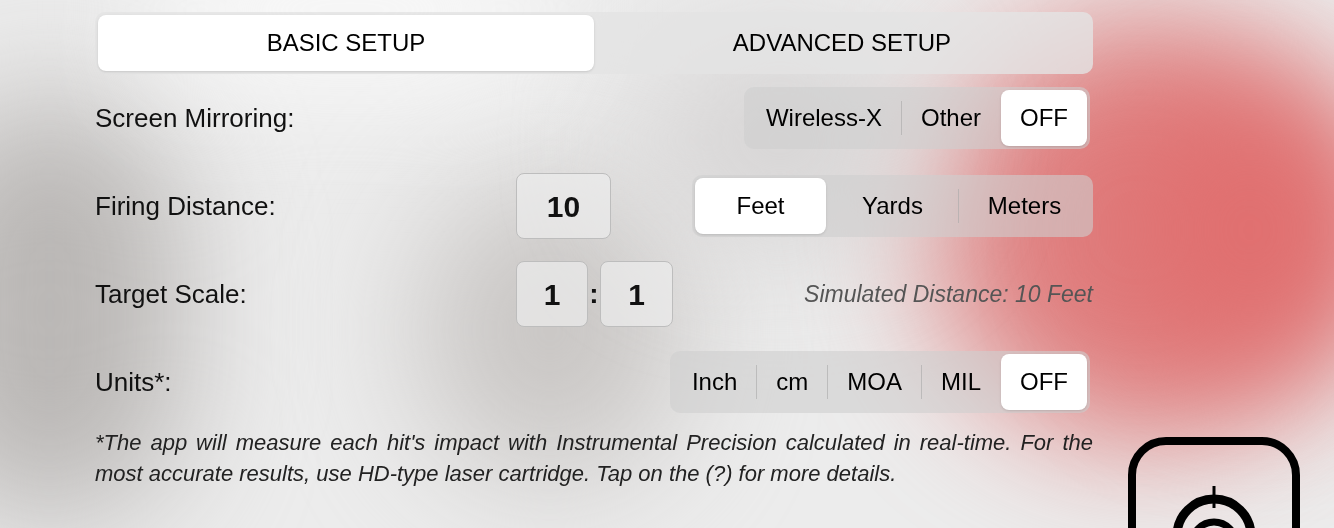  I want to click on setting-label: Units*:, so click(134, 382).